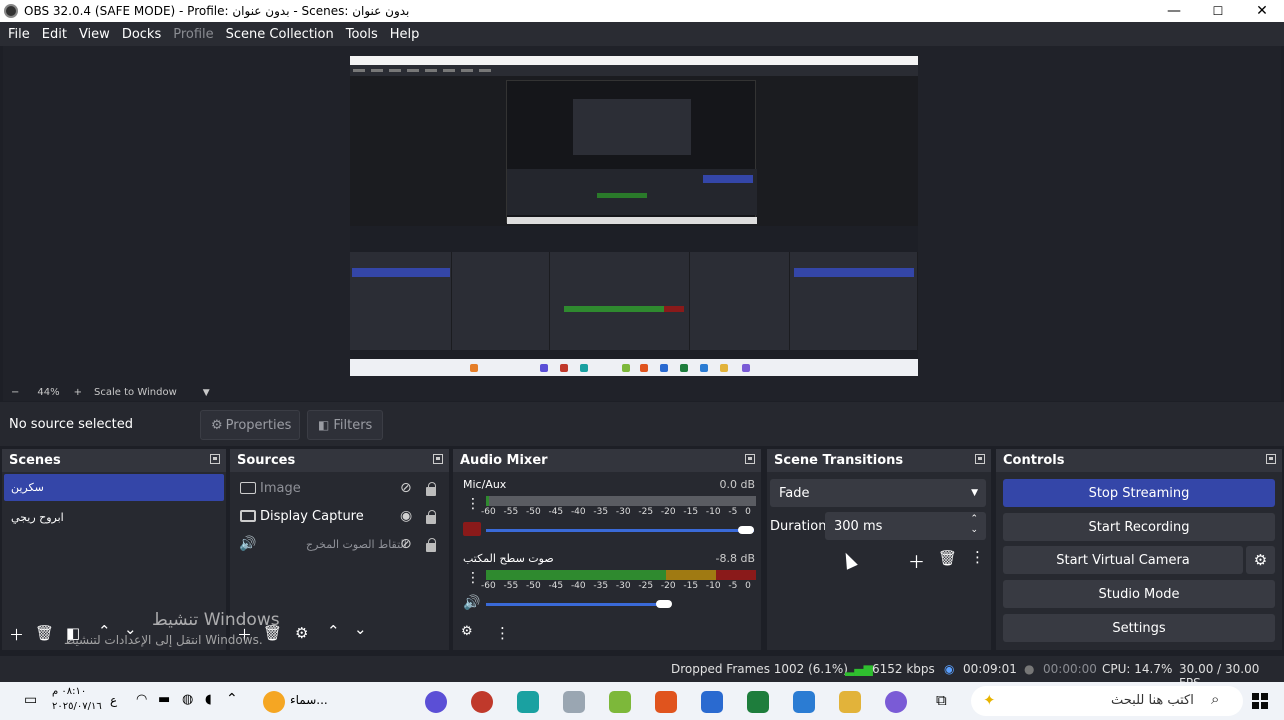 The width and height of the screenshot is (1284, 720). Describe the element at coordinates (1107, 701) in the screenshot. I see `taskbar-search-box: ✦ اكتب هنا للبحث ⌕` at that location.